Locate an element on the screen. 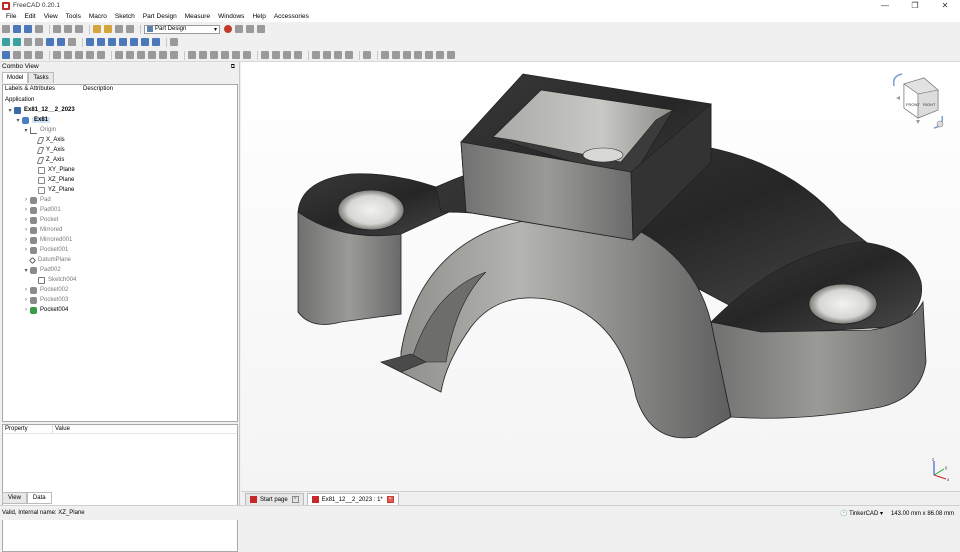  subtractive-primitive-icon is located at coordinates (247, 55).